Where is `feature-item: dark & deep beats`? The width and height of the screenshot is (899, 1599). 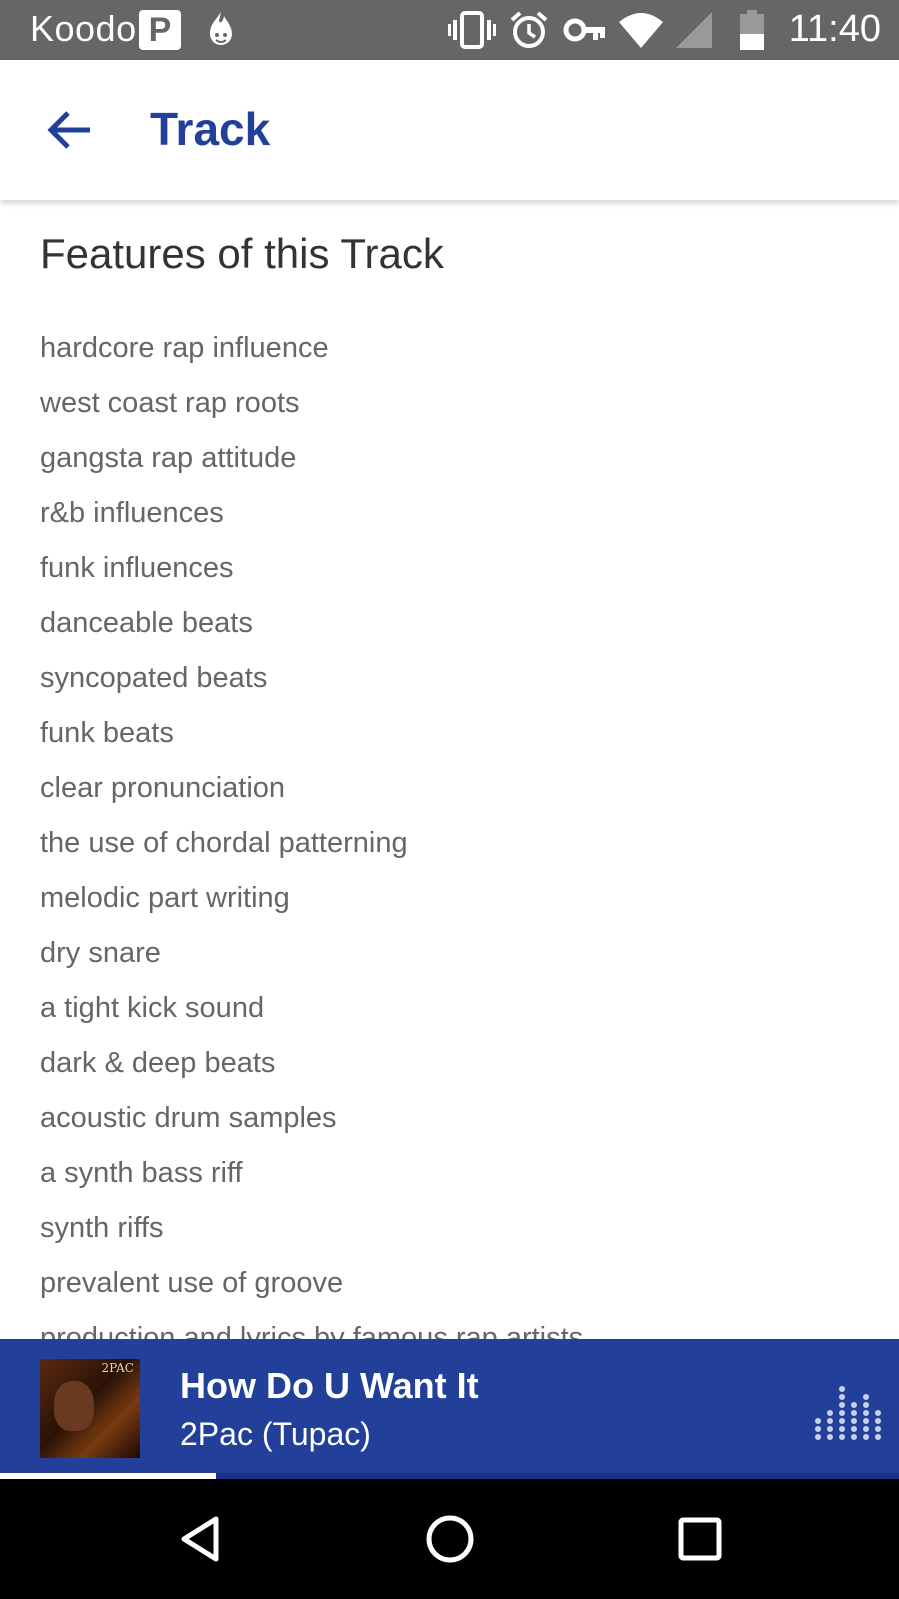
feature-item: dark & deep beats is located at coordinates (158, 1063).